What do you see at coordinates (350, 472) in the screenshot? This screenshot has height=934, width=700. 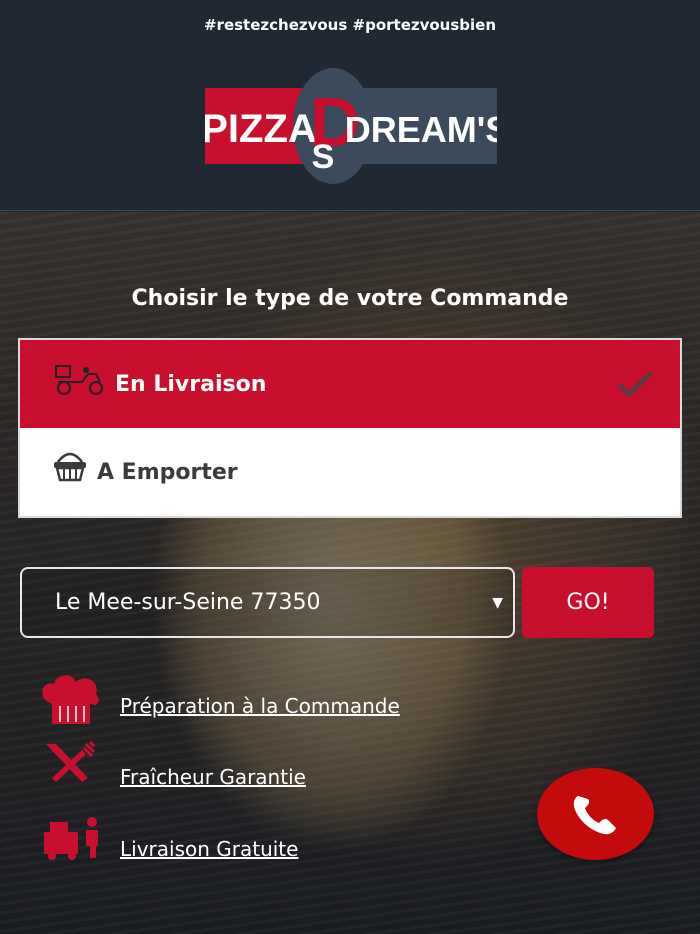 I see `option-takeaway: A Emporter` at bounding box center [350, 472].